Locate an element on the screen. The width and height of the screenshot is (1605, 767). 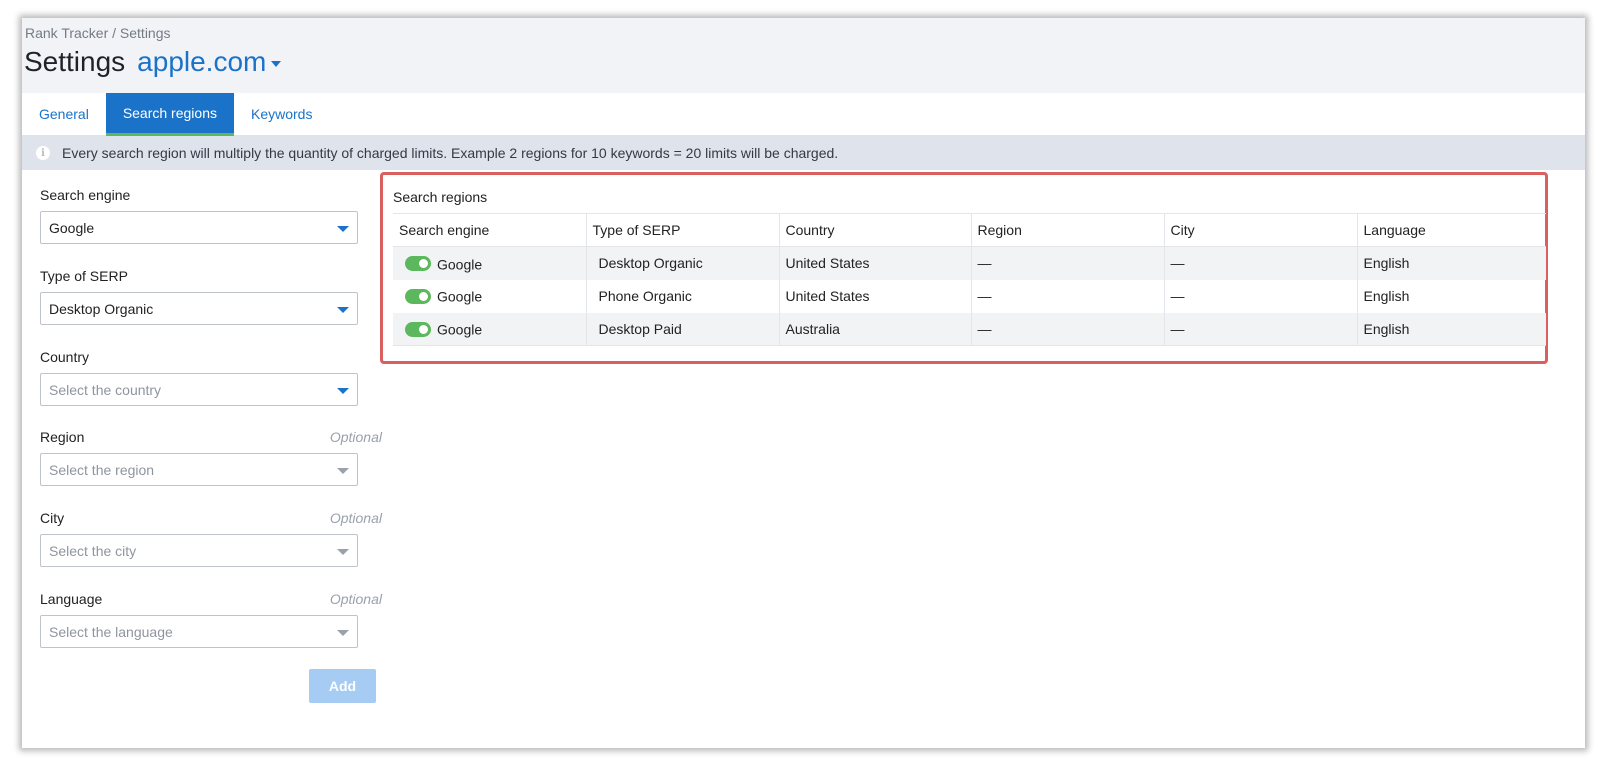
title-row: Settings apple.com is located at coordinates (153, 62).